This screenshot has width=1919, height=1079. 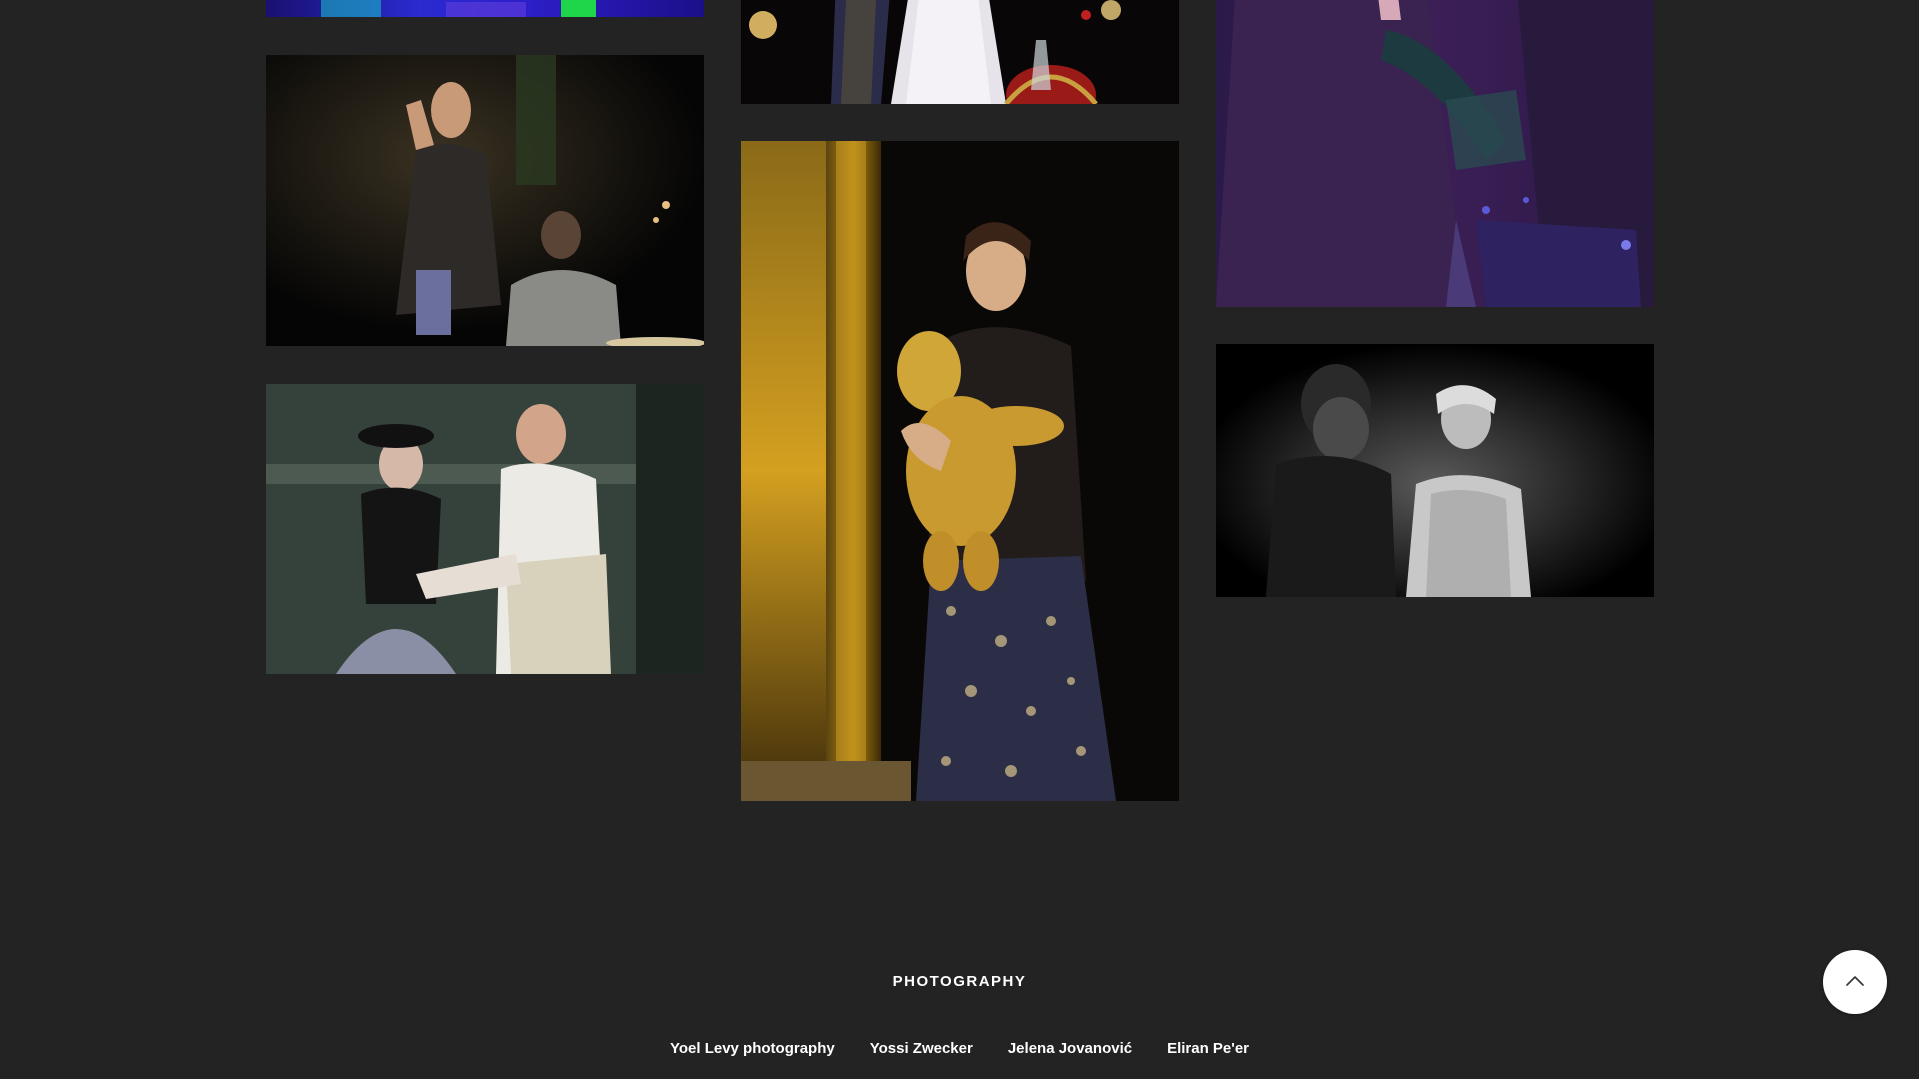 I want to click on back-to-top-button, so click(x=1855, y=982).